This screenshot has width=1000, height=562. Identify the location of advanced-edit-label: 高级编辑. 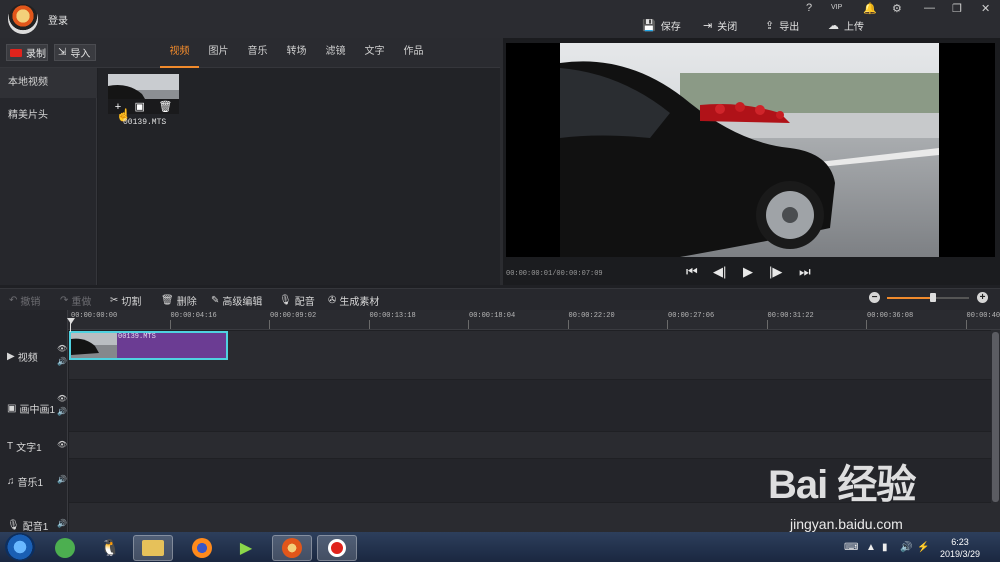
(242, 302).